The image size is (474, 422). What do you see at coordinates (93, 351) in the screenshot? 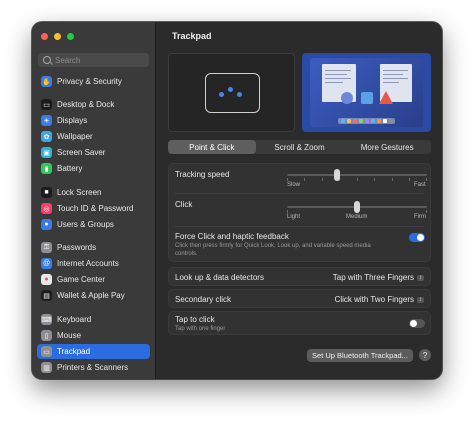
I see `sidebar-item-trackpad: ▭ Trackpad` at bounding box center [93, 351].